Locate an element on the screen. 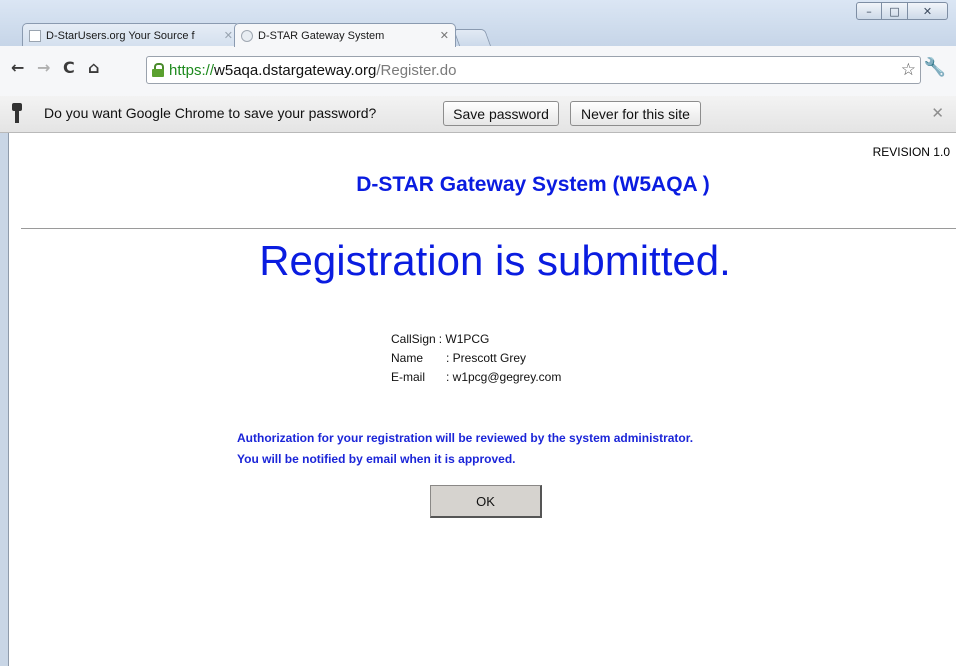  tab-title: D-StarUsers.org Your Source f is located at coordinates (120, 35).